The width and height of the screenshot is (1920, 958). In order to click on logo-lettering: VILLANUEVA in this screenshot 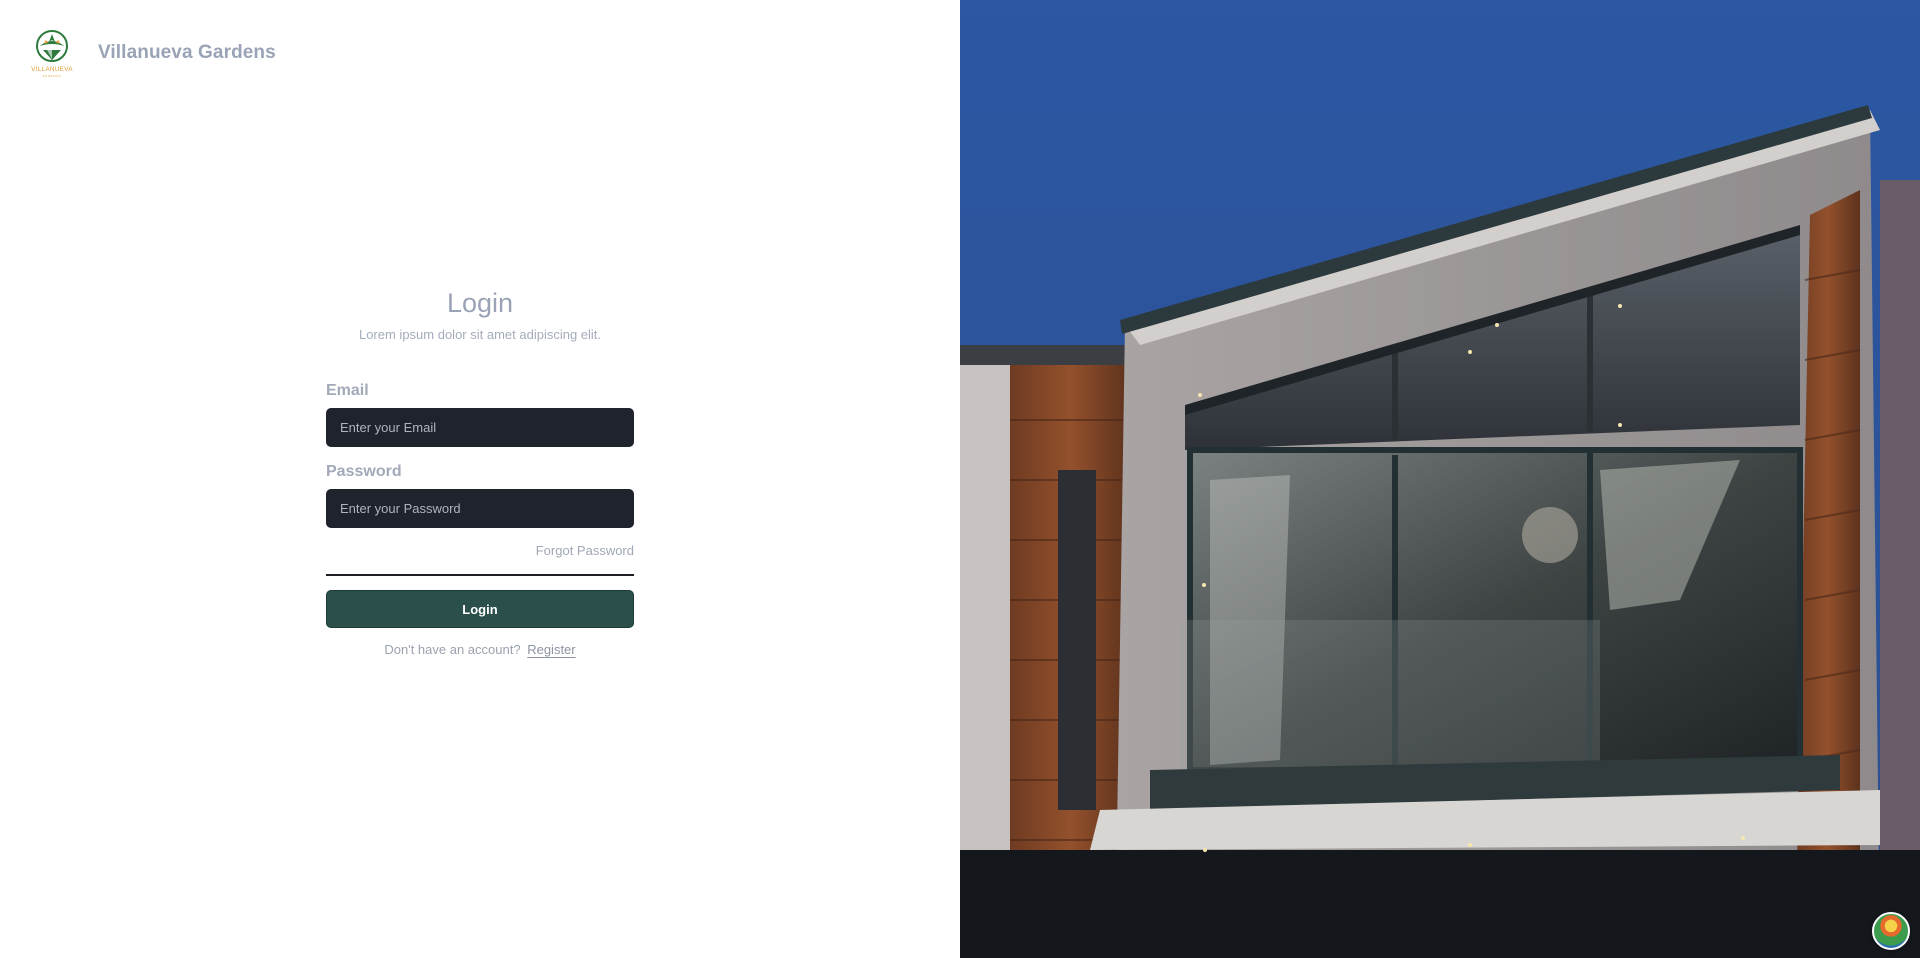, I will do `click(52, 69)`.